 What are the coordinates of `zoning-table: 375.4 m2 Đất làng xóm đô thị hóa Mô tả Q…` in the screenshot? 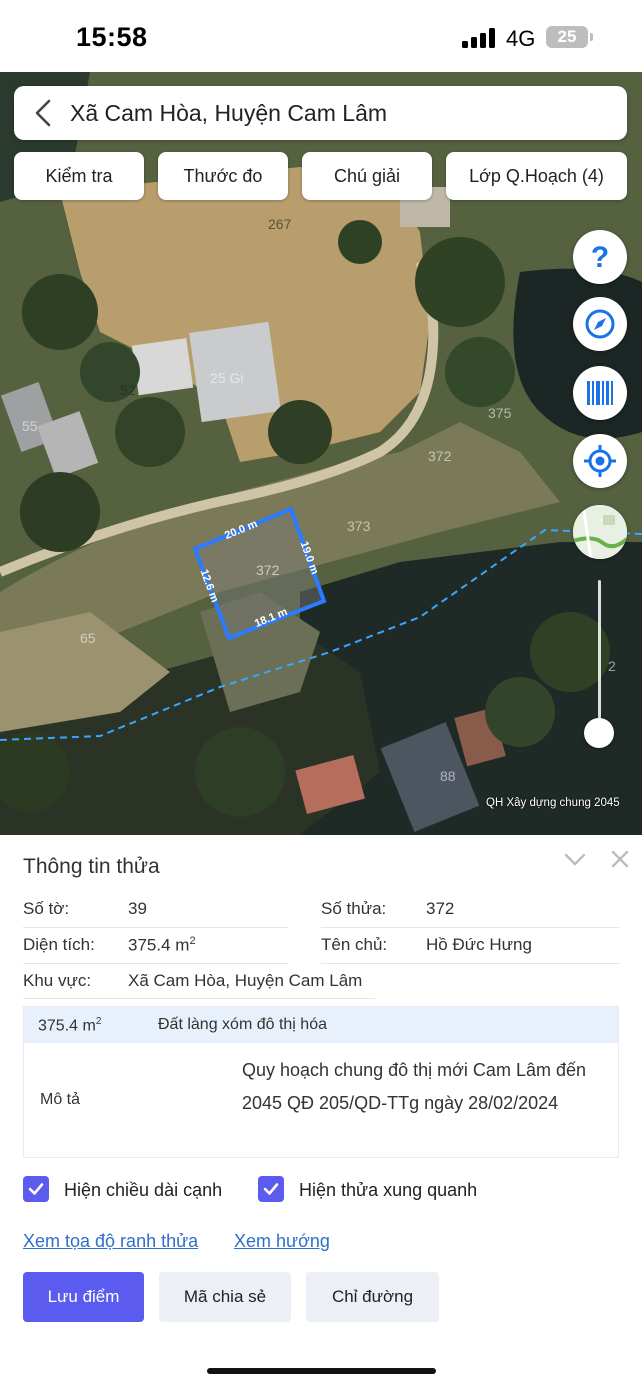 It's located at (321, 1082).